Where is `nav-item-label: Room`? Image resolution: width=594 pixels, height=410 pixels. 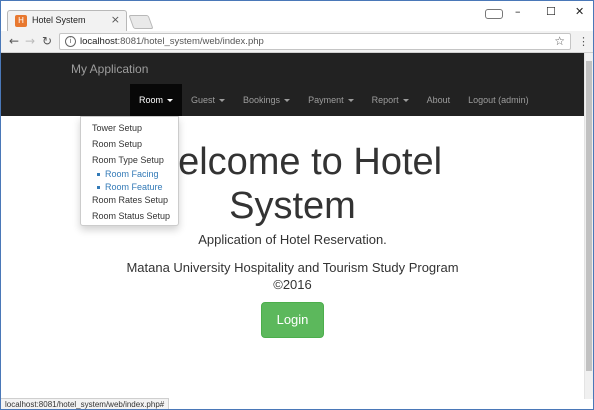 nav-item-label: Room is located at coordinates (151, 100).